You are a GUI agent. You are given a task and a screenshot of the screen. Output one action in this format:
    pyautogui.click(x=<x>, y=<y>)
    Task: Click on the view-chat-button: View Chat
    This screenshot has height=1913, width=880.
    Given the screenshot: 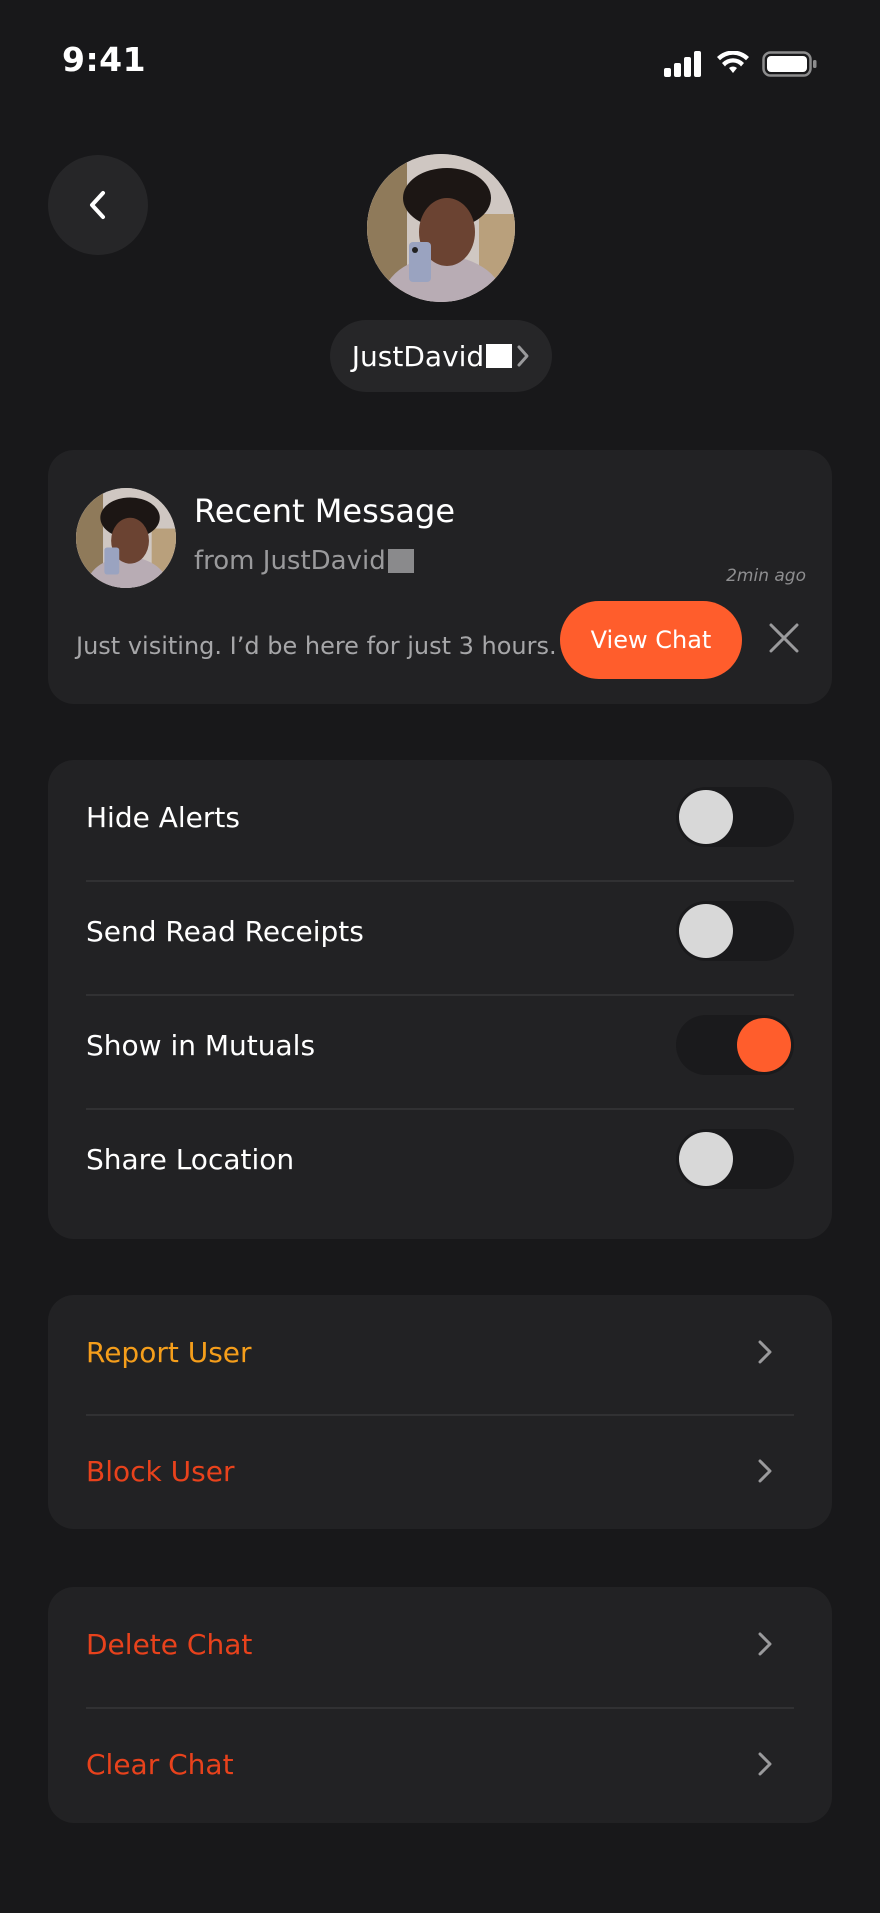 What is the action you would take?
    pyautogui.click(x=651, y=640)
    